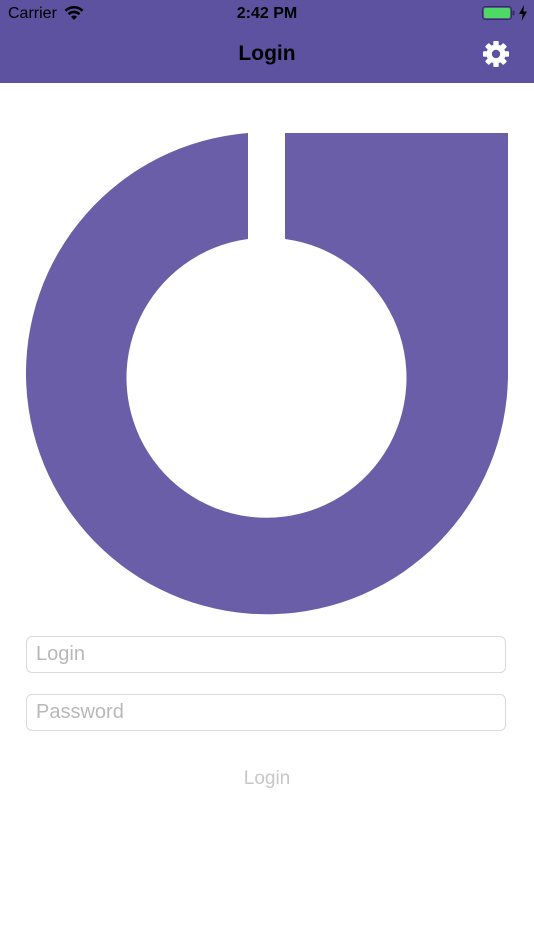 The width and height of the screenshot is (534, 950). What do you see at coordinates (267, 779) in the screenshot?
I see `login-button: Login` at bounding box center [267, 779].